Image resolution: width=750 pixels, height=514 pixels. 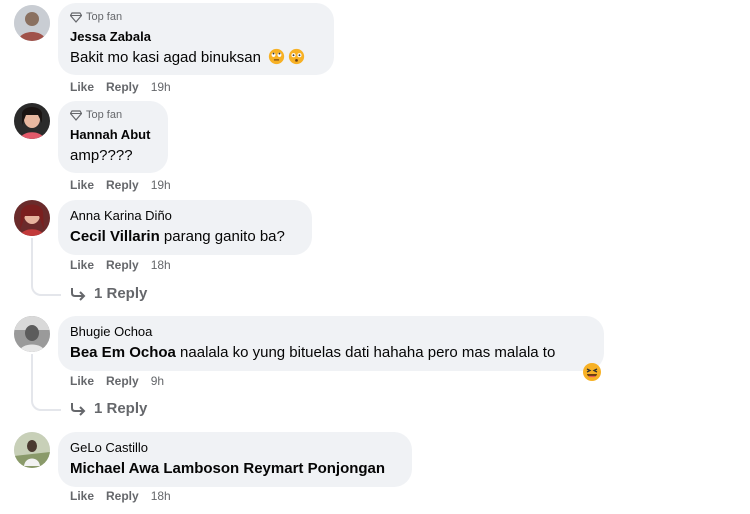 I want to click on comment-text: Bakit mo kasi agad binuksan, so click(x=196, y=58).